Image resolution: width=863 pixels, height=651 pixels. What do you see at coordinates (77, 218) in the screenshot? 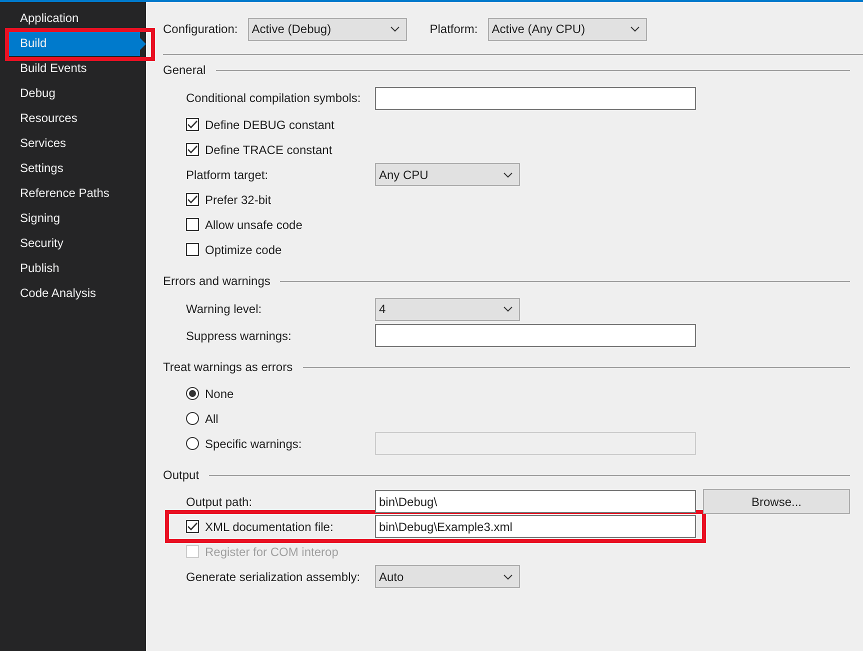
I see `sidebar-item: Signing` at bounding box center [77, 218].